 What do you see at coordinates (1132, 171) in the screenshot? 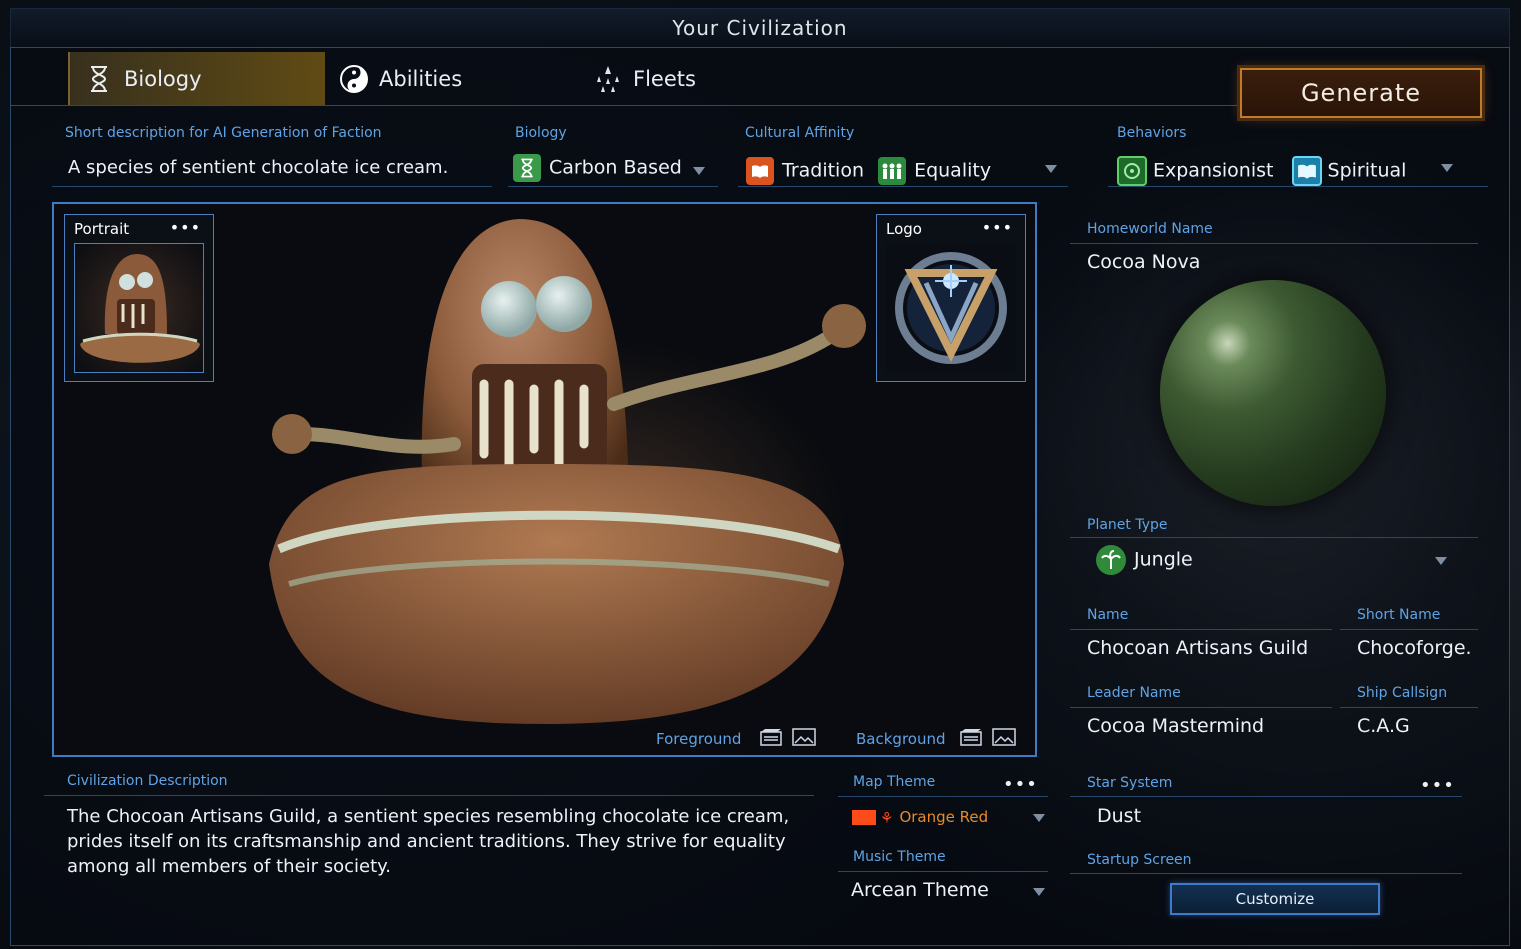
I see `expansion-icon` at bounding box center [1132, 171].